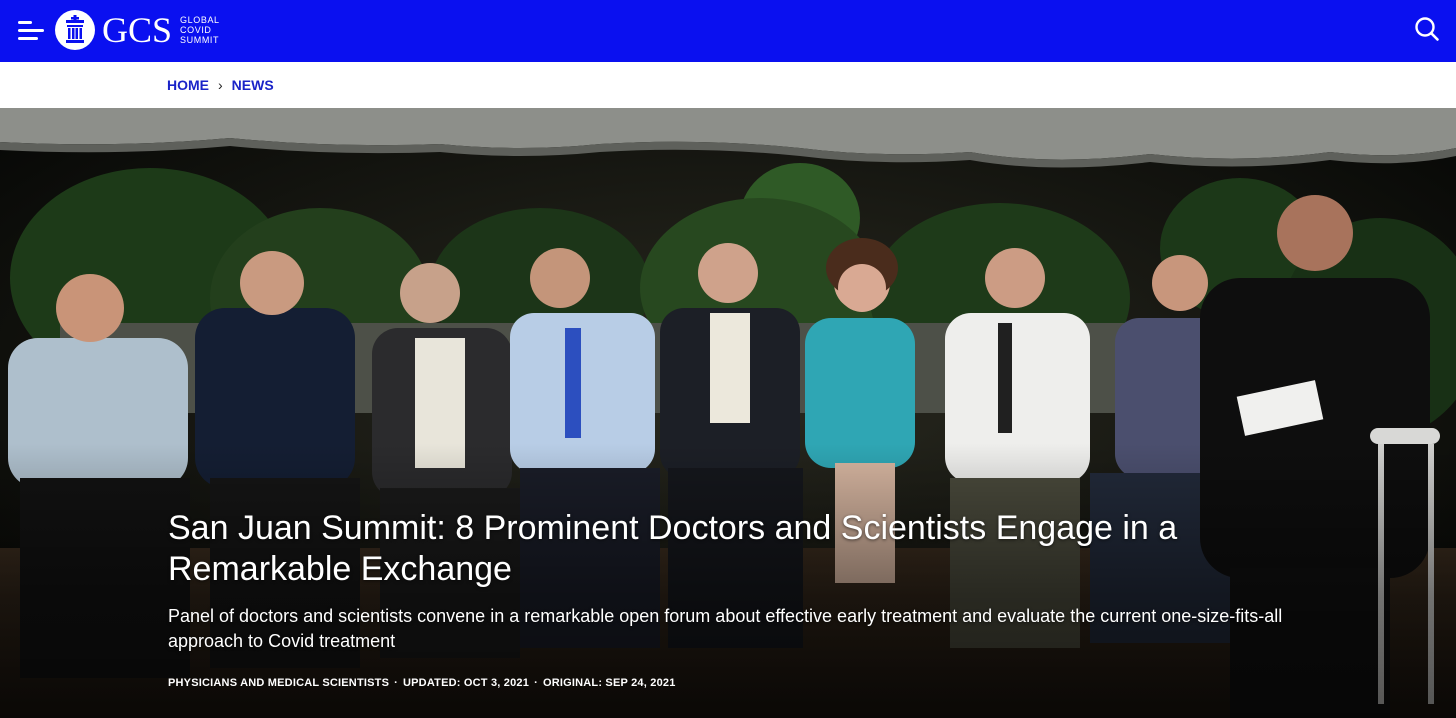 This screenshot has height=718, width=1456. What do you see at coordinates (200, 40) in the screenshot?
I see `logo-subtitle-line: SUMMIT` at bounding box center [200, 40].